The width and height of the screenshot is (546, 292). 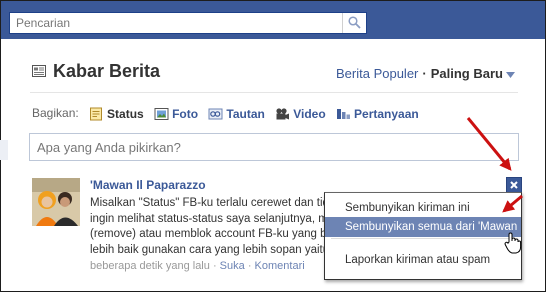 What do you see at coordinates (467, 73) in the screenshot?
I see `sort-most-recent: Paling Baru` at bounding box center [467, 73].